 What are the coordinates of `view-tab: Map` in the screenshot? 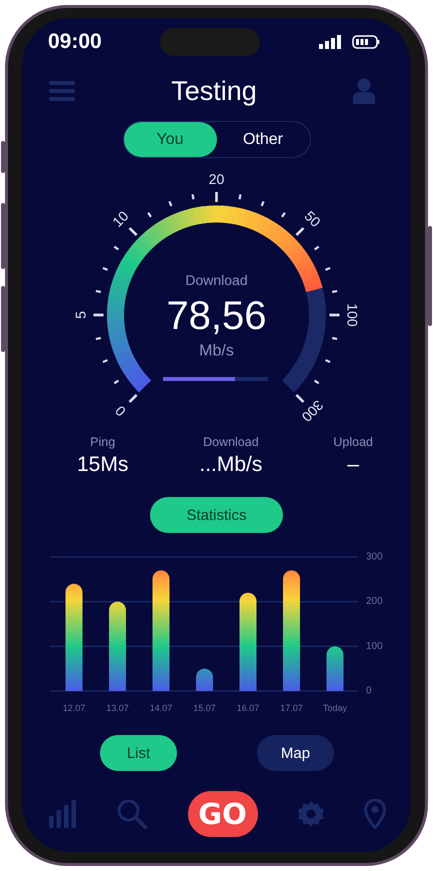 It's located at (295, 753).